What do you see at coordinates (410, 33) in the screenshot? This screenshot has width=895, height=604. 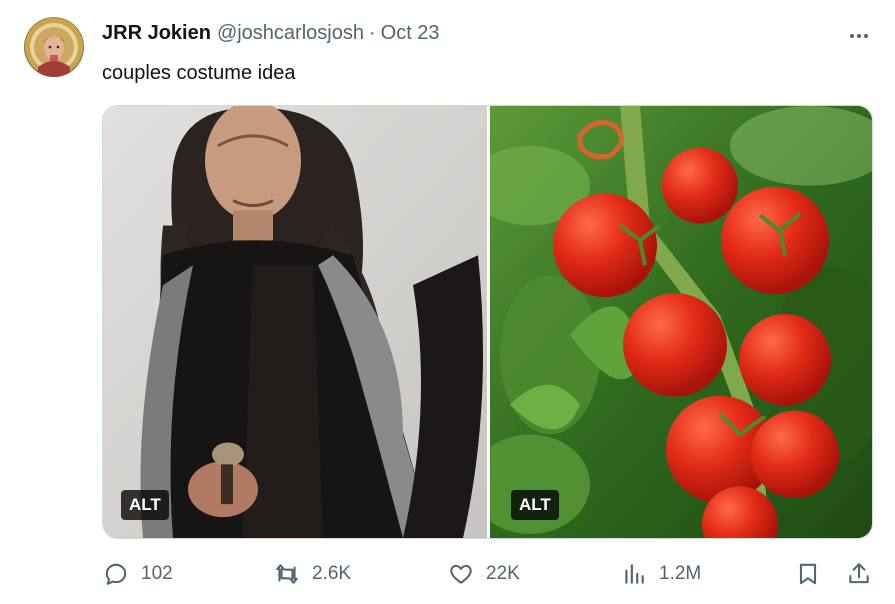 I see `tweet-date: Oct 23` at bounding box center [410, 33].